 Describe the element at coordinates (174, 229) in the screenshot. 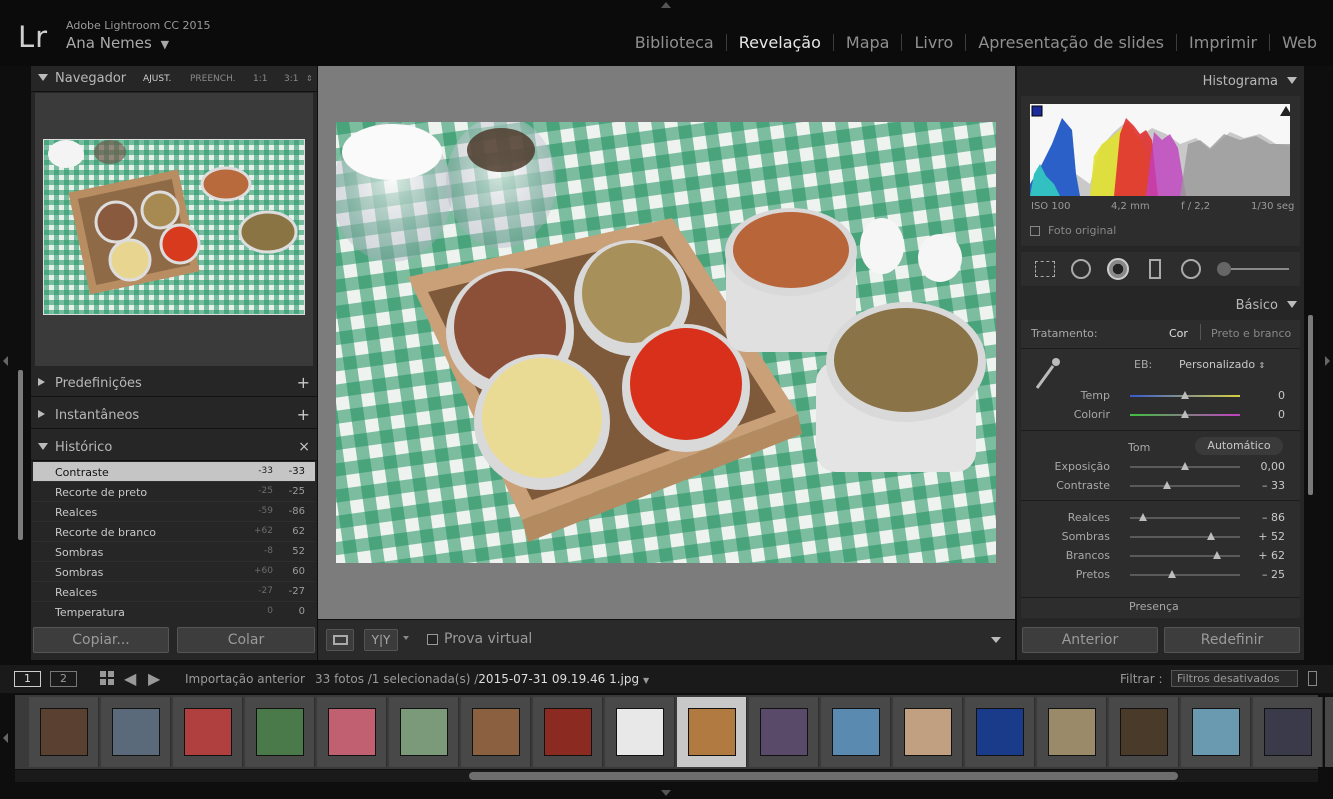

I see `navigator-preview` at that location.